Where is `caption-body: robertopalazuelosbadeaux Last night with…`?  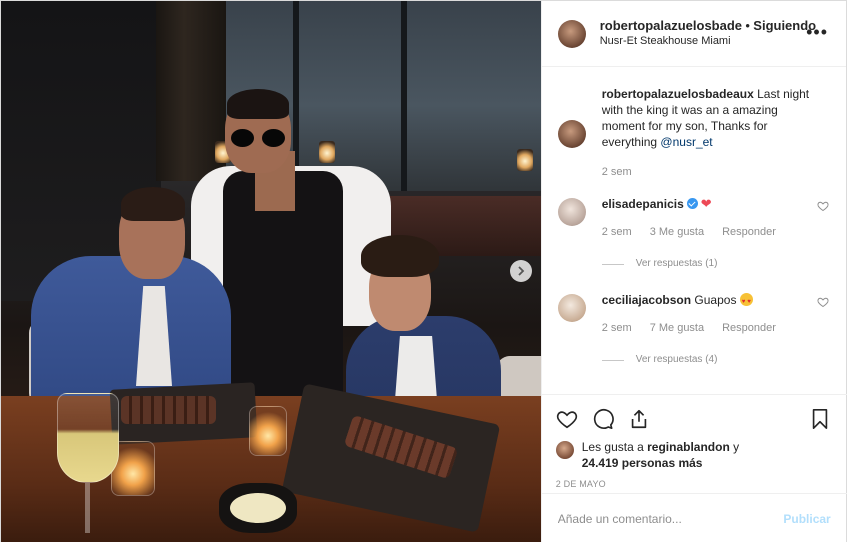
caption-body: robertopalazuelosbadeaux Last night with… is located at coordinates (712, 133).